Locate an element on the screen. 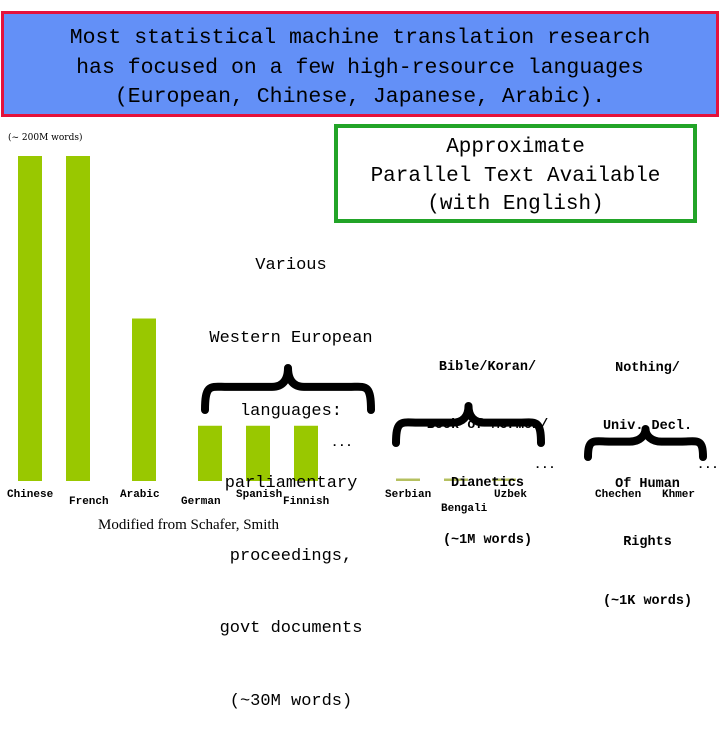 Image resolution: width=720 pixels, height=738 pixels. category-label-chechen: Chechen is located at coordinates (618, 495).